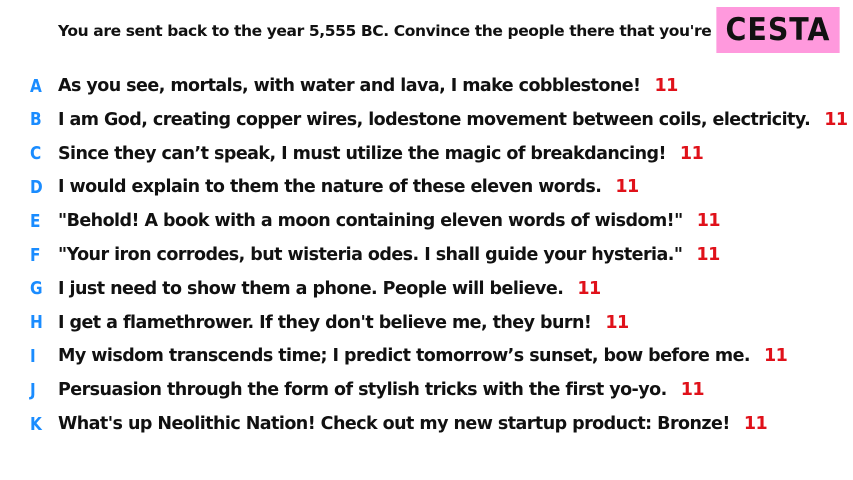 The image size is (853, 480). Describe the element at coordinates (35, 255) in the screenshot. I see `answer-letter: F` at that location.